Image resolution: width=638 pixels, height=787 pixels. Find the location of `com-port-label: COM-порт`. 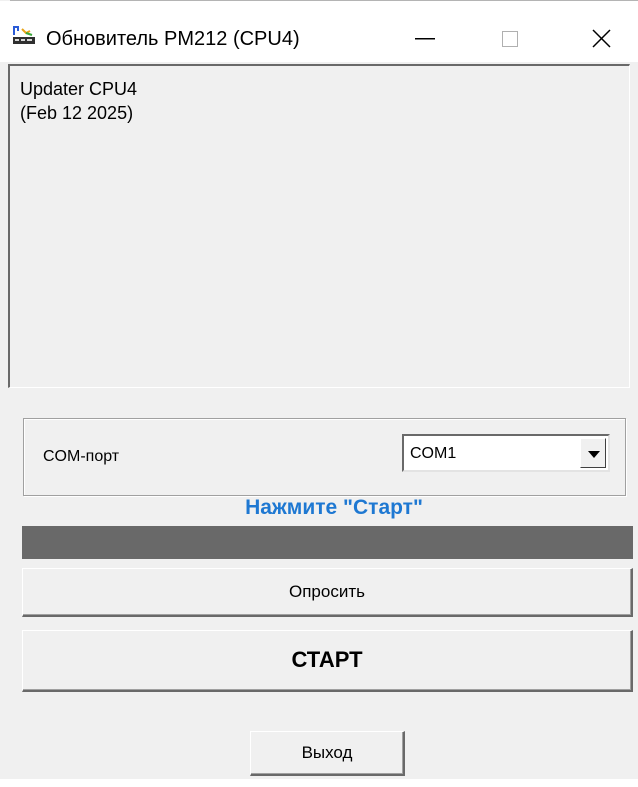

com-port-label: COM-порт is located at coordinates (81, 456).